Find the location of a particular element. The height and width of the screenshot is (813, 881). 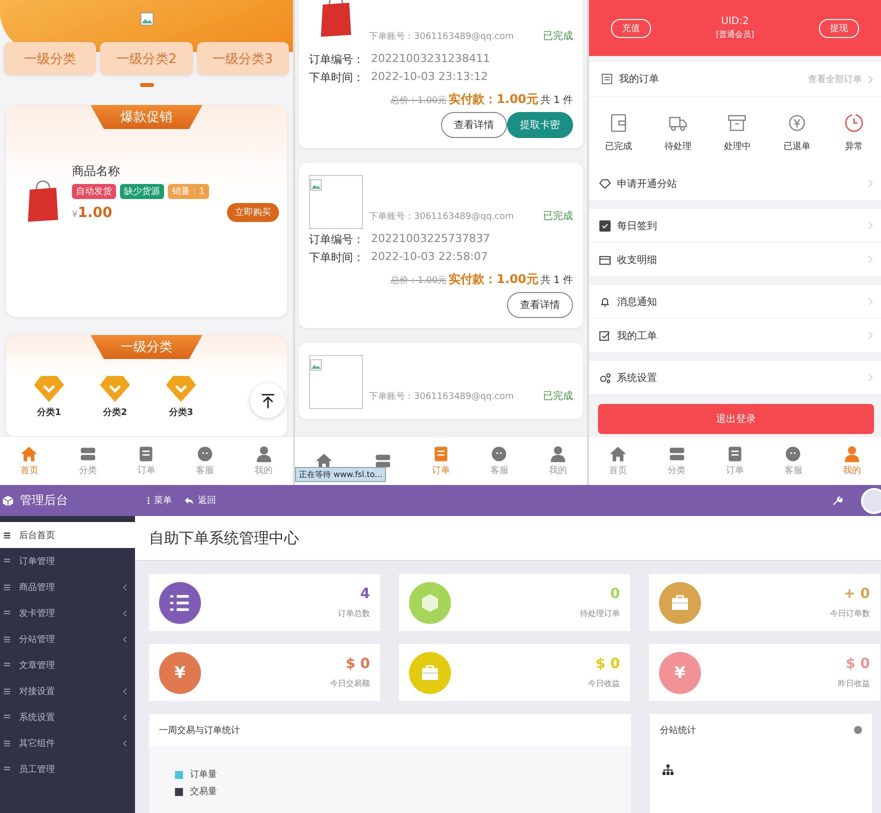

sidebar-item: 其它组件 is located at coordinates (67, 743).